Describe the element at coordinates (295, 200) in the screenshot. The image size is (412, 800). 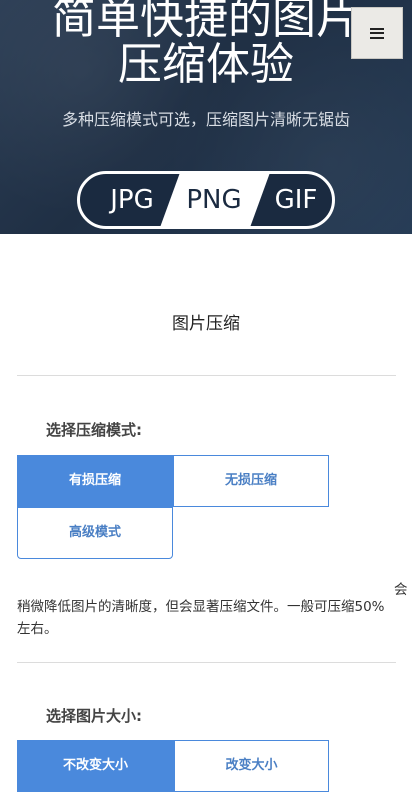
I see `format-gif: GIF` at that location.